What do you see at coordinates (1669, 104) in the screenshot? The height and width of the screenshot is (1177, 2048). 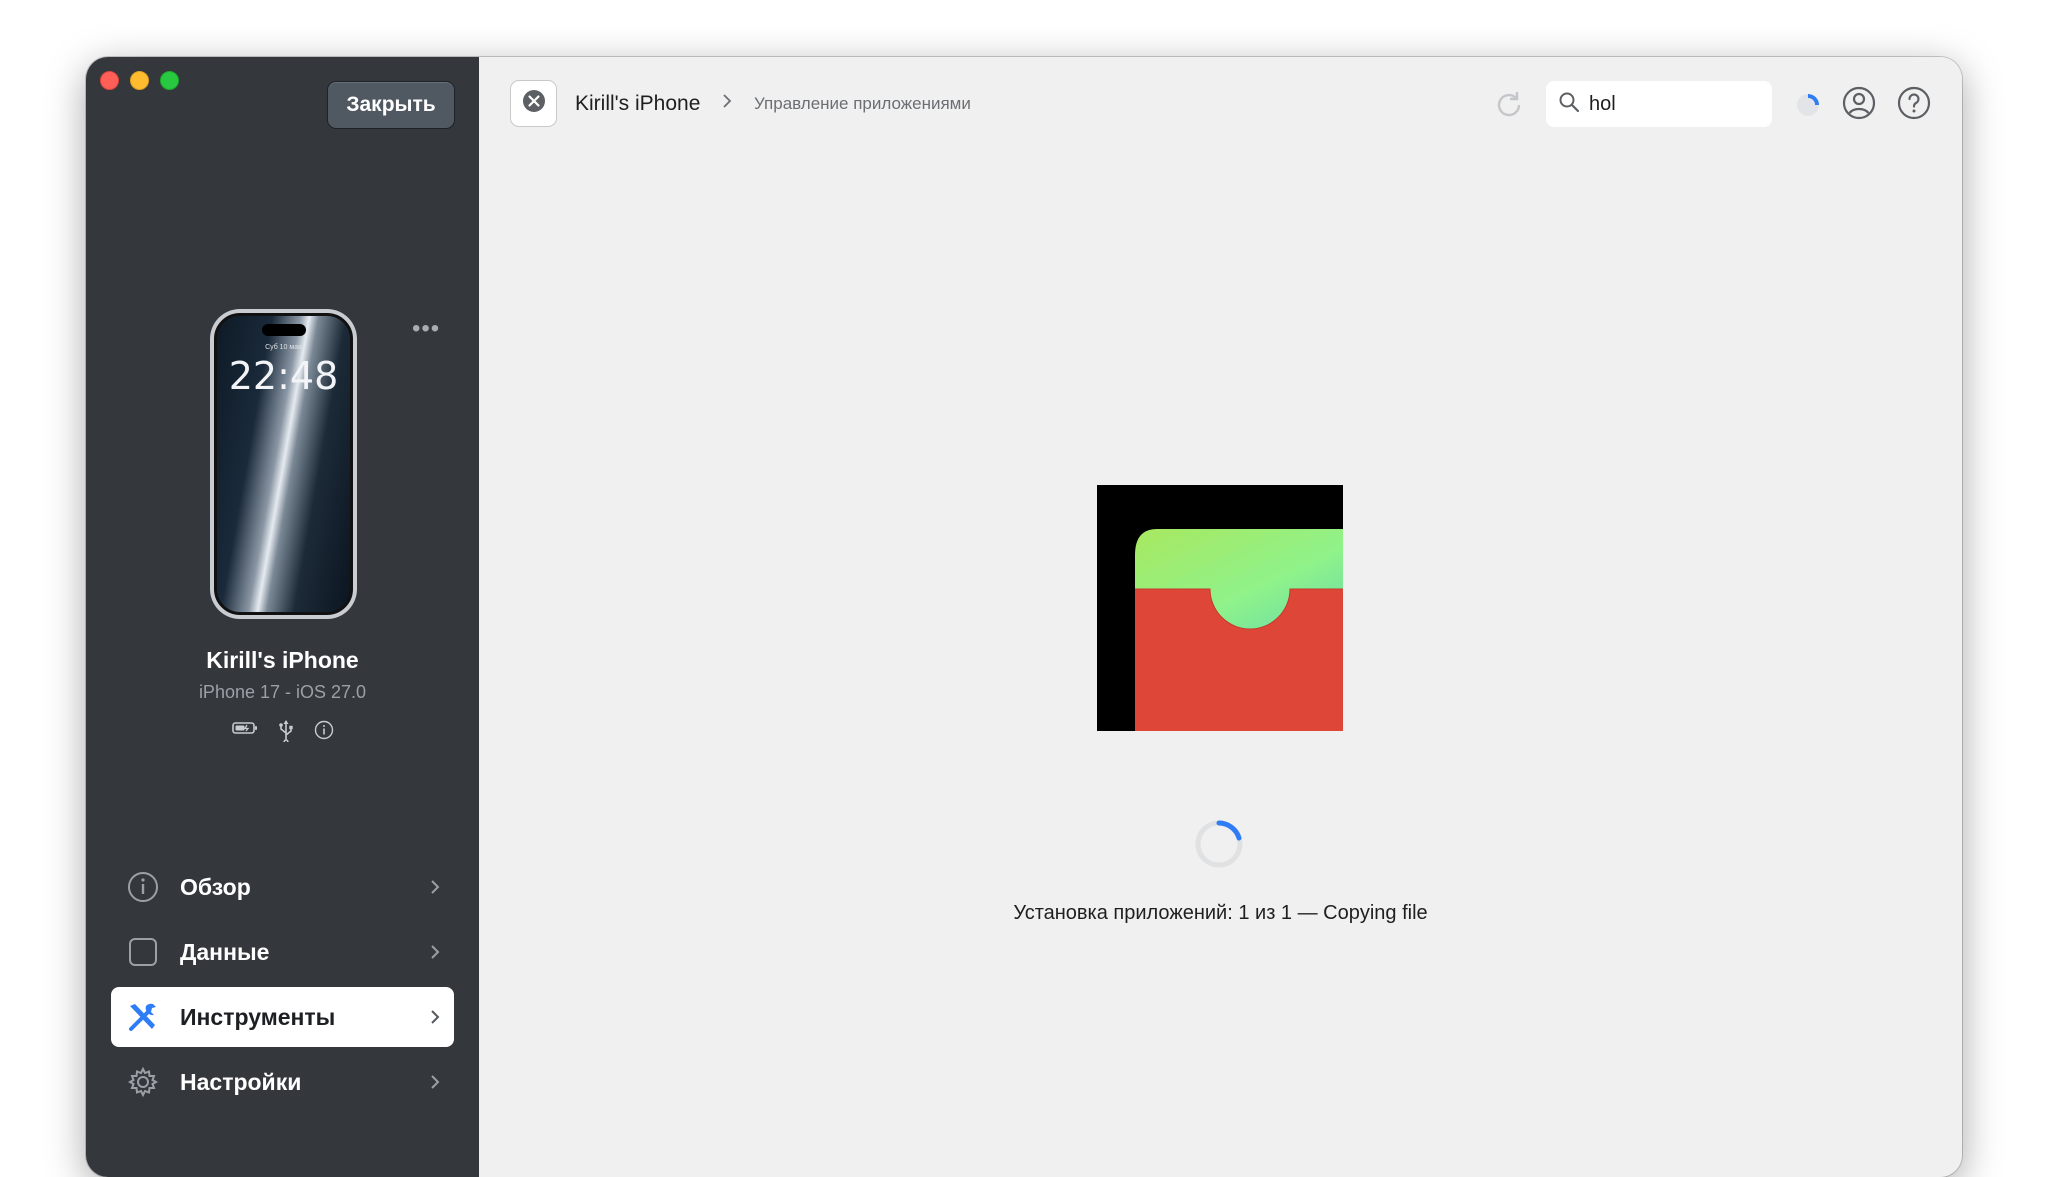 I see `search-input` at bounding box center [1669, 104].